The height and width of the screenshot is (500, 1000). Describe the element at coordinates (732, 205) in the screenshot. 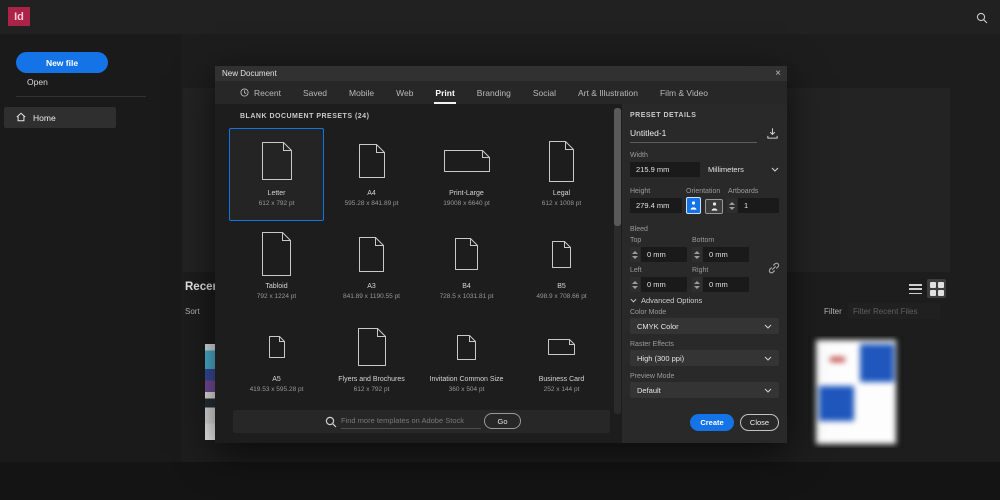

I see `artboards-stepper` at that location.